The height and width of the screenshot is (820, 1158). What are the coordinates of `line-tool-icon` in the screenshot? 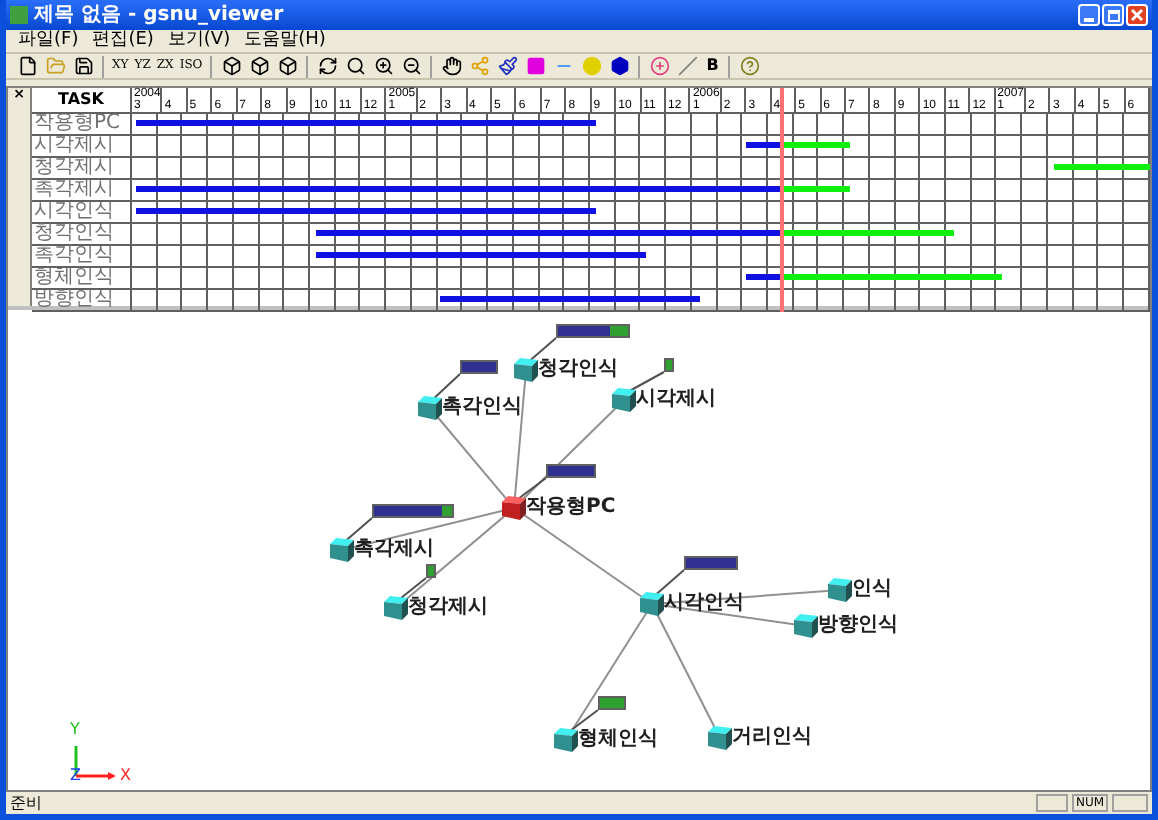 It's located at (687, 66).